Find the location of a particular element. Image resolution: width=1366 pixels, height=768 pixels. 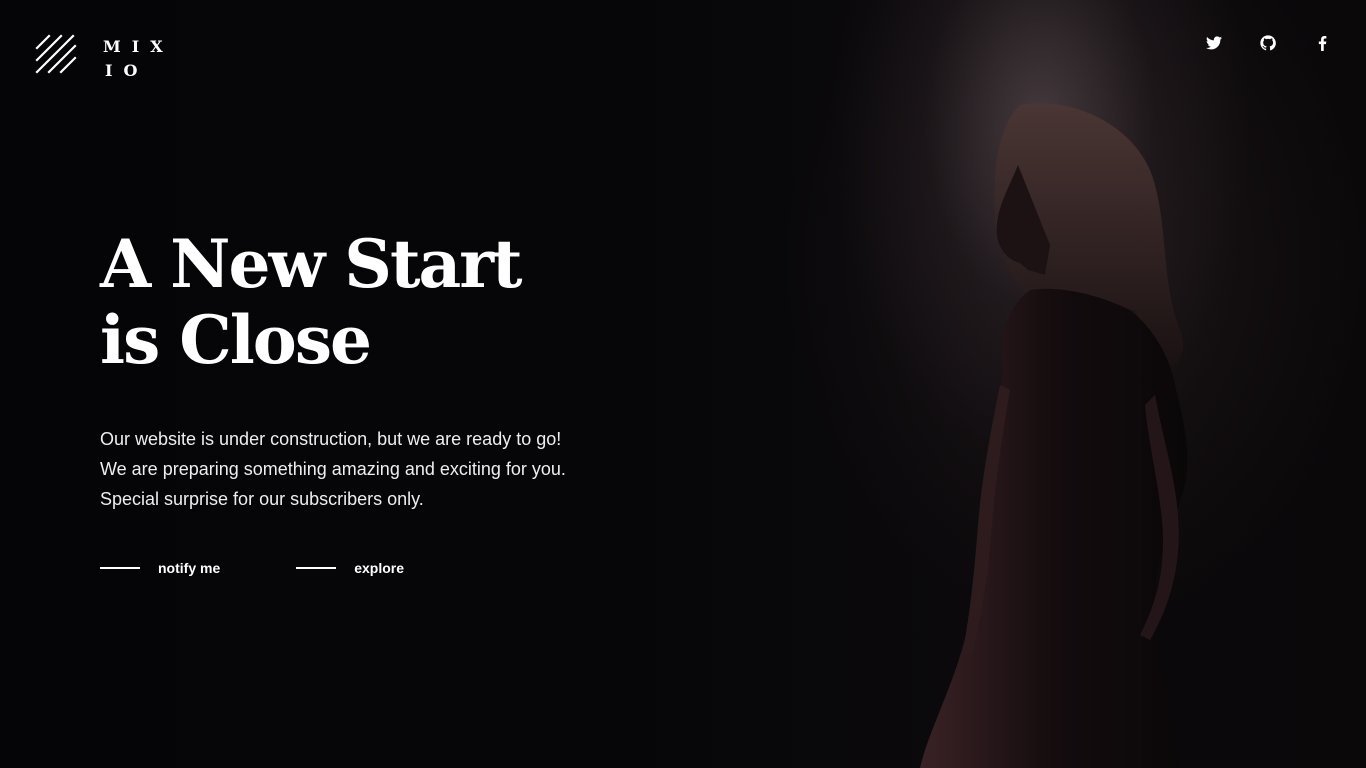

social-links is located at coordinates (1268, 43).